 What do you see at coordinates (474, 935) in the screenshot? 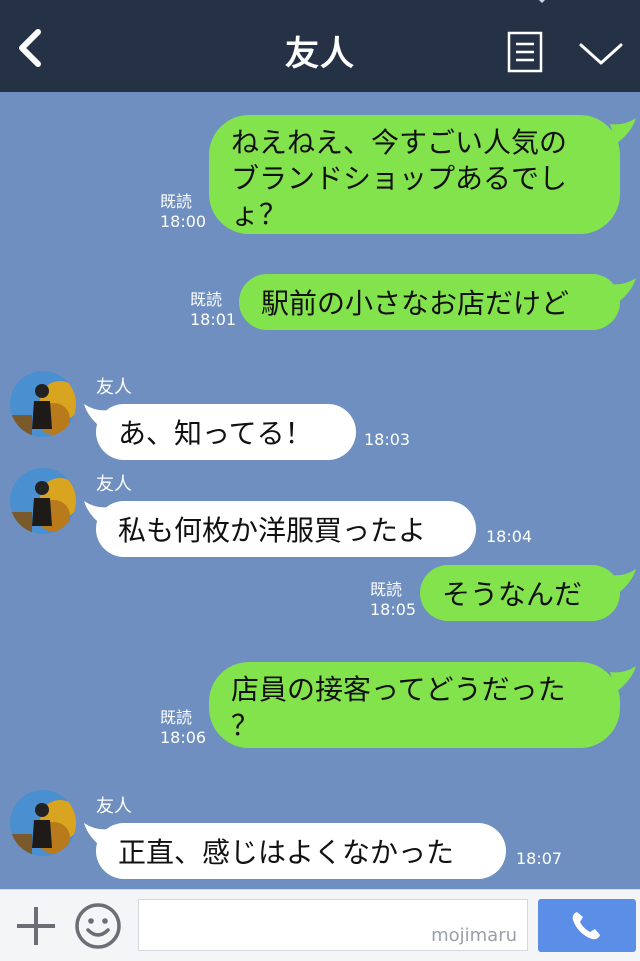
I see `watermark-text: mojimaru` at bounding box center [474, 935].